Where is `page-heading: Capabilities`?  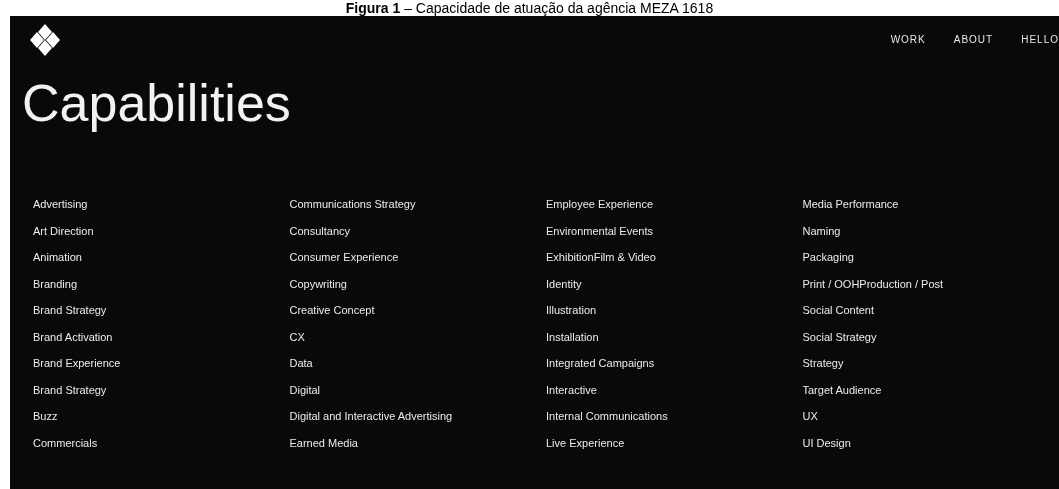 page-heading: Capabilities is located at coordinates (156, 103).